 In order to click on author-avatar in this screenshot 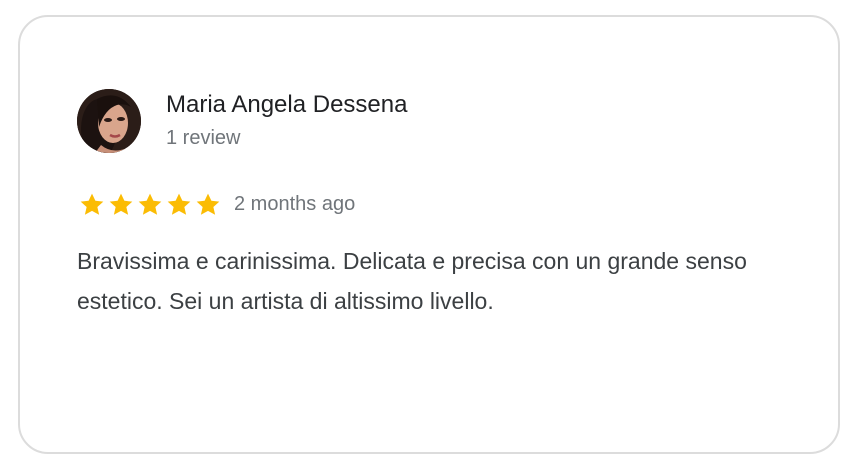, I will do `click(109, 121)`.